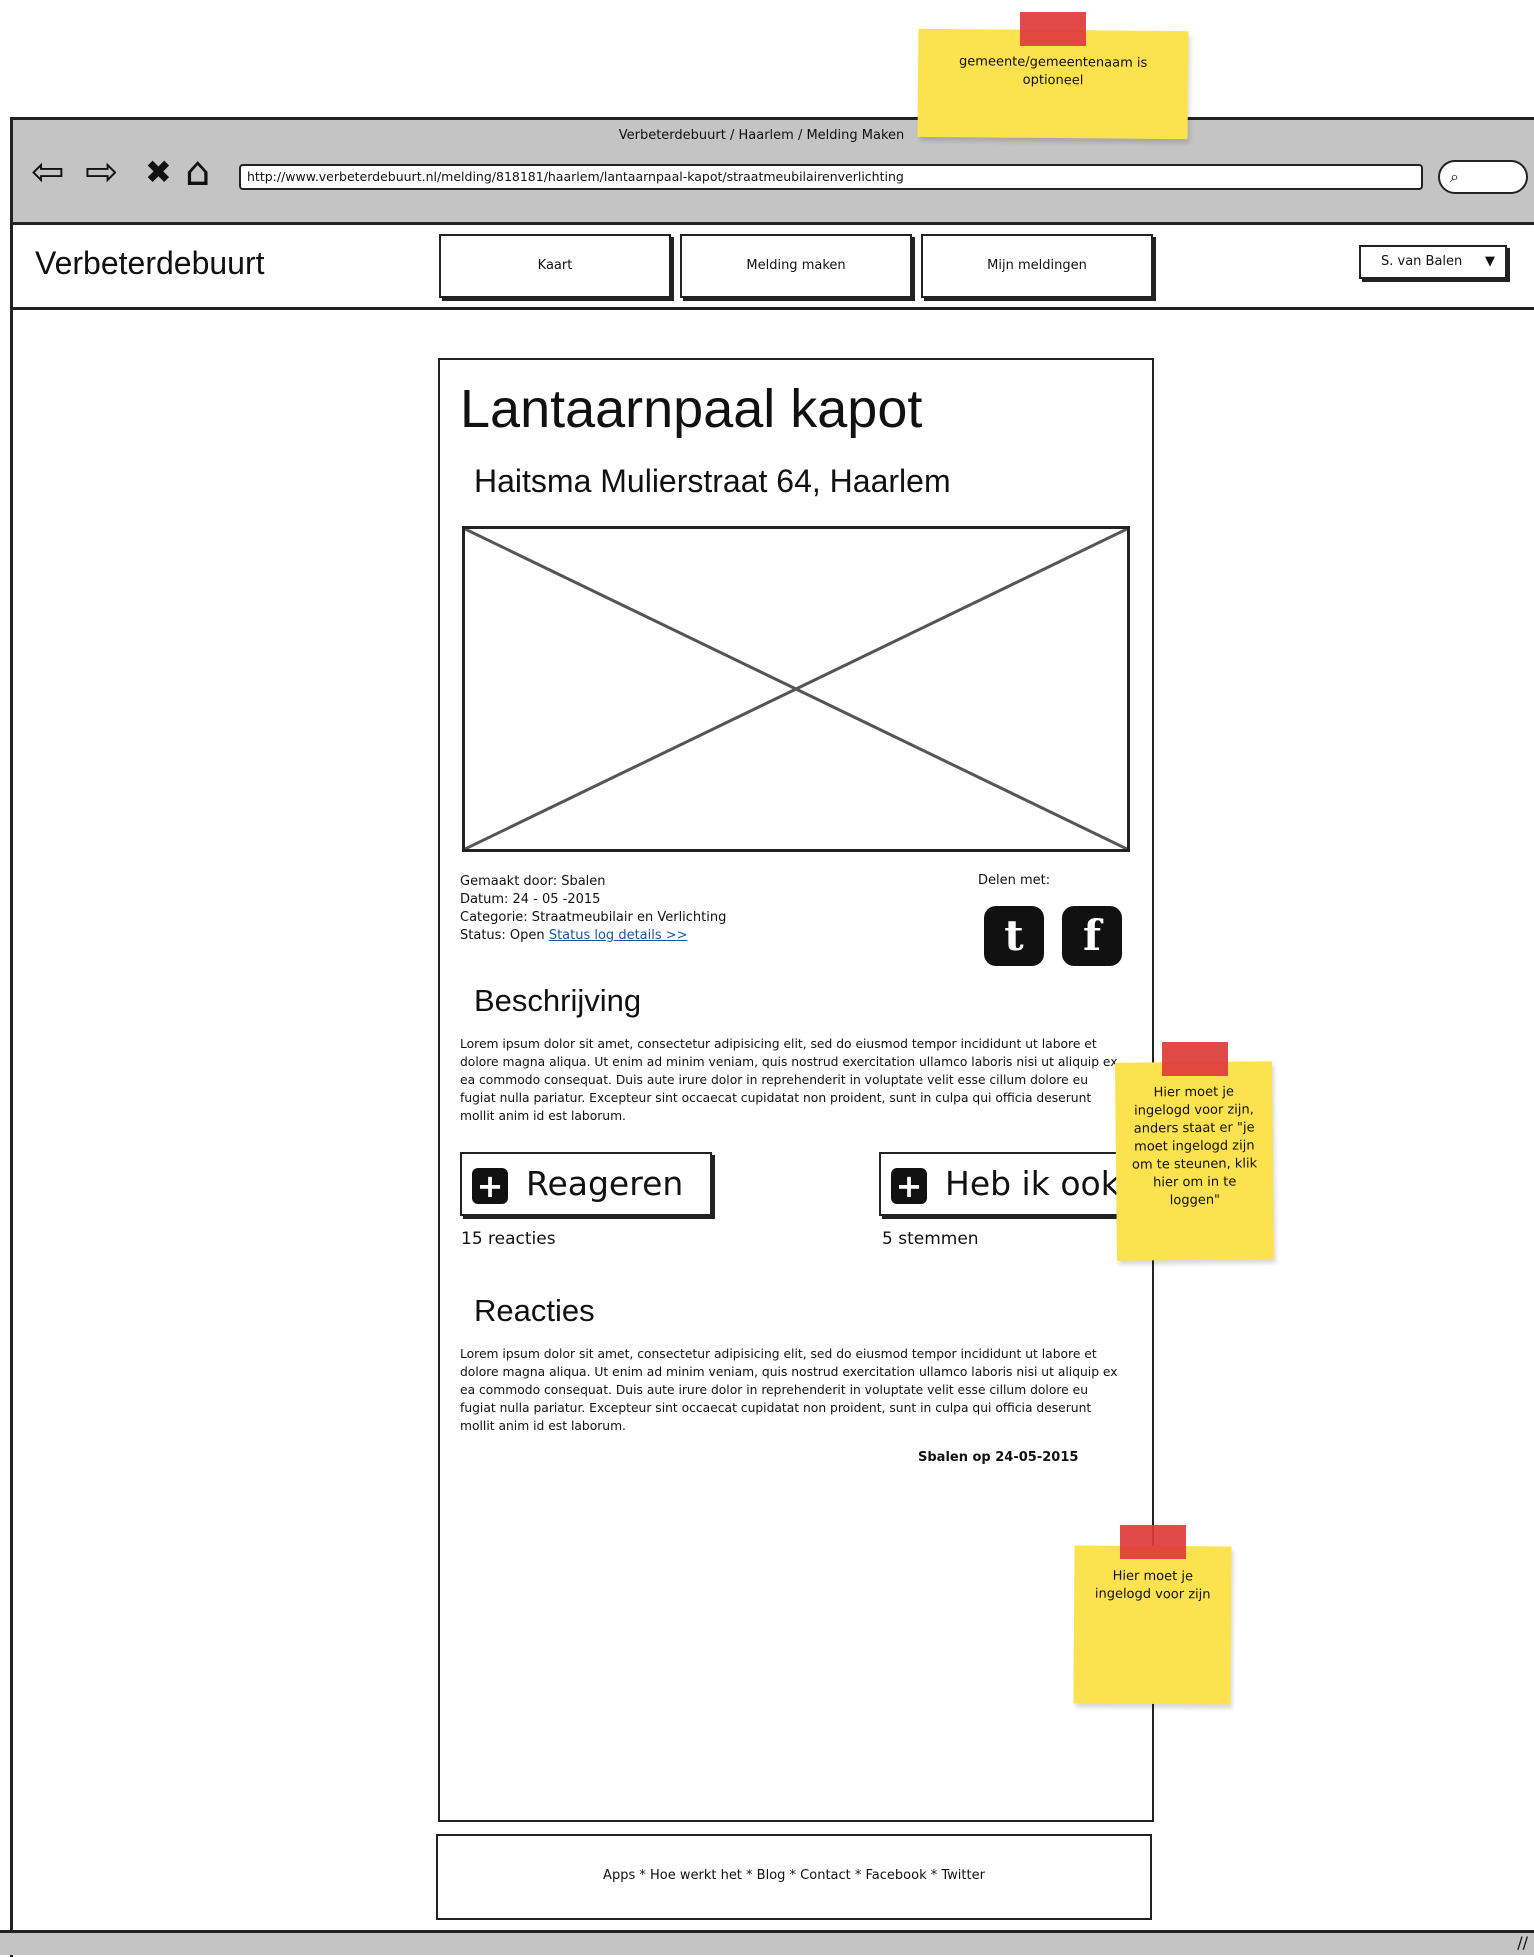 Image resolution: width=1534 pixels, height=1957 pixels. What do you see at coordinates (48, 172) in the screenshot?
I see `back-arrow-icon: ⇦` at bounding box center [48, 172].